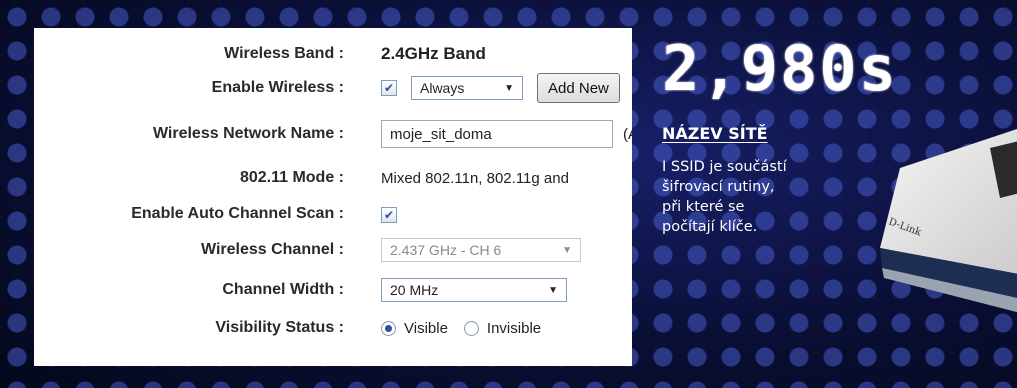 Image resolution: width=1017 pixels, height=388 pixels. Describe the element at coordinates (389, 214) in the screenshot. I see `auto-channel-checkbox: ✔` at that location.